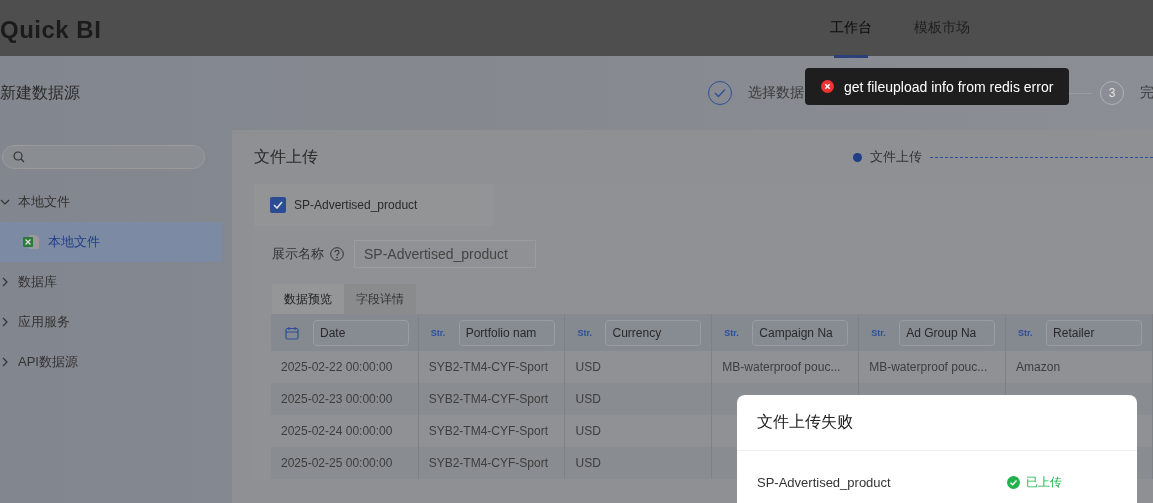 Image resolution: width=1153 pixels, height=503 pixels. What do you see at coordinates (380, 299) in the screenshot?
I see `tab: 字段详情` at bounding box center [380, 299].